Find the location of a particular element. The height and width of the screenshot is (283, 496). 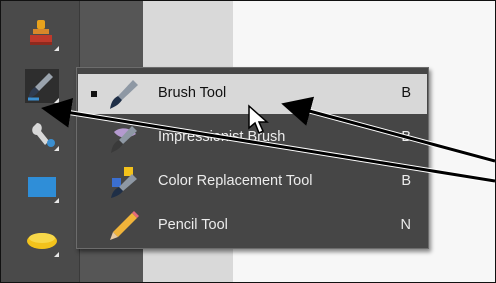

mouse-pointer-icon is located at coordinates (258, 119).